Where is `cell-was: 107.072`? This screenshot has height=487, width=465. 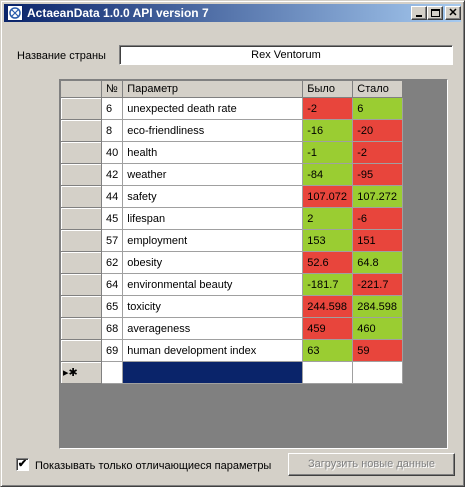
cell-was: 107.072 is located at coordinates (328, 196).